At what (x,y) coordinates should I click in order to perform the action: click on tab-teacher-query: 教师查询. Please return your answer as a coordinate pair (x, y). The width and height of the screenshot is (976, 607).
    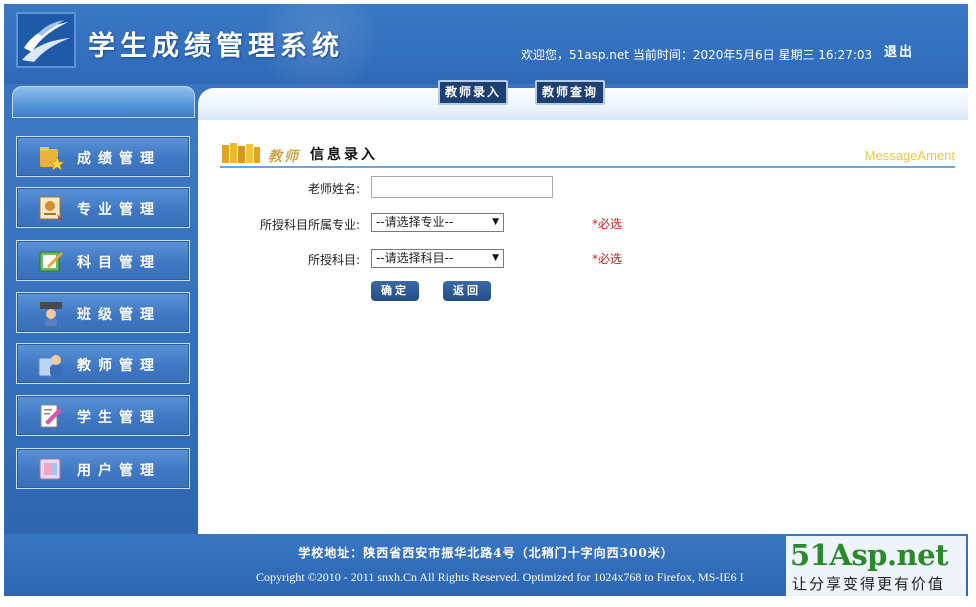
    Looking at the image, I should click on (570, 92).